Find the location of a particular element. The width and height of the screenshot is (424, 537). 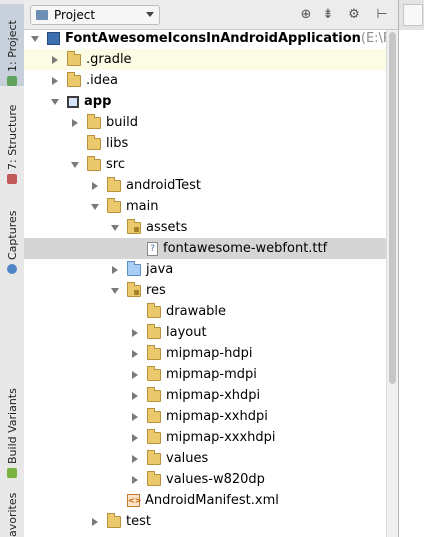

project-path-label: (E:\Pa is located at coordinates (373, 38).